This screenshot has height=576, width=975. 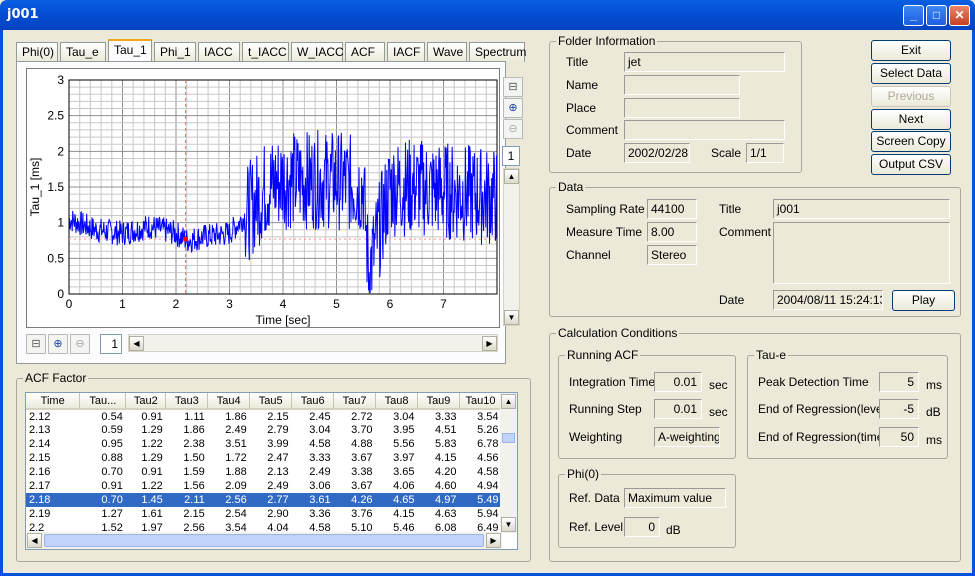 I want to click on table-scroll-down-icon: ▼, so click(x=508, y=524).